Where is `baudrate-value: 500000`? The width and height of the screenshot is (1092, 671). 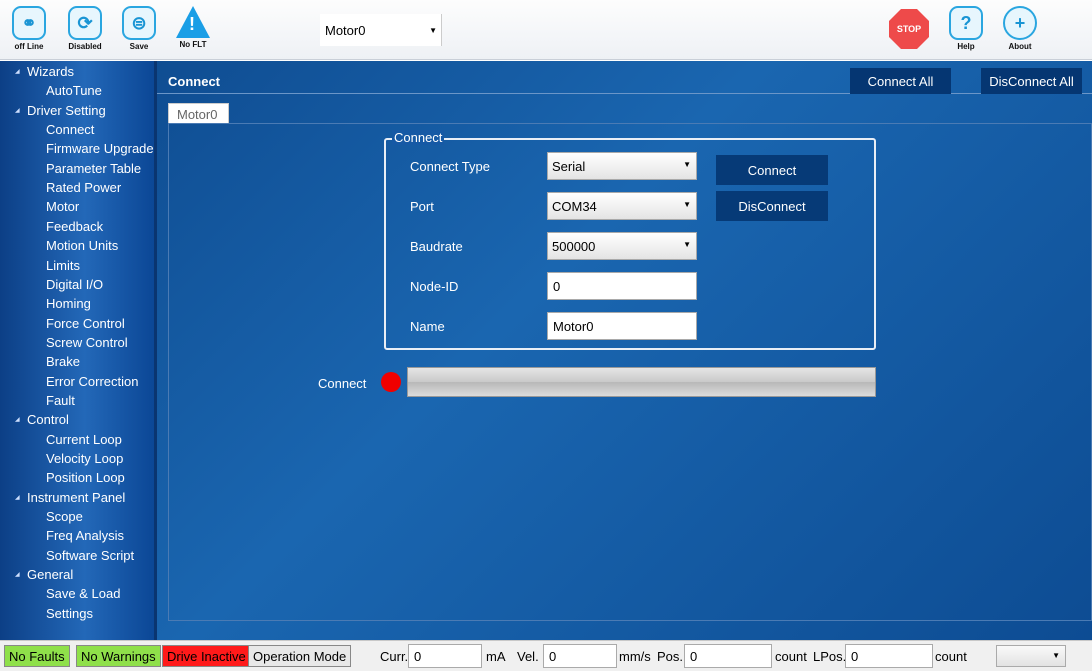
baudrate-value: 500000 is located at coordinates (574, 246).